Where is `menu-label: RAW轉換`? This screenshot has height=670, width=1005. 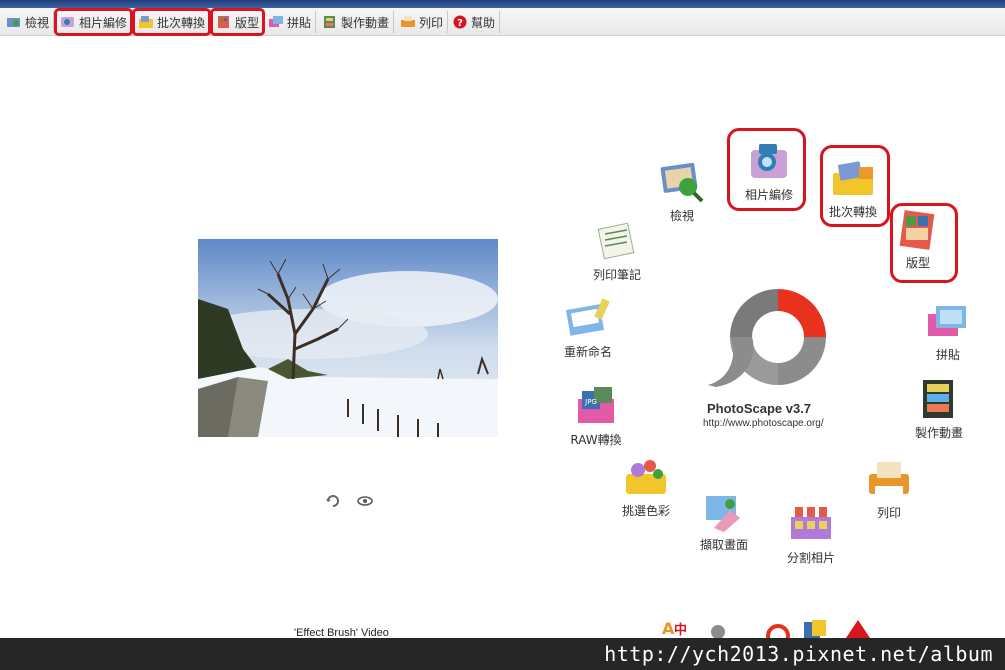 menu-label: RAW轉換 is located at coordinates (596, 440).